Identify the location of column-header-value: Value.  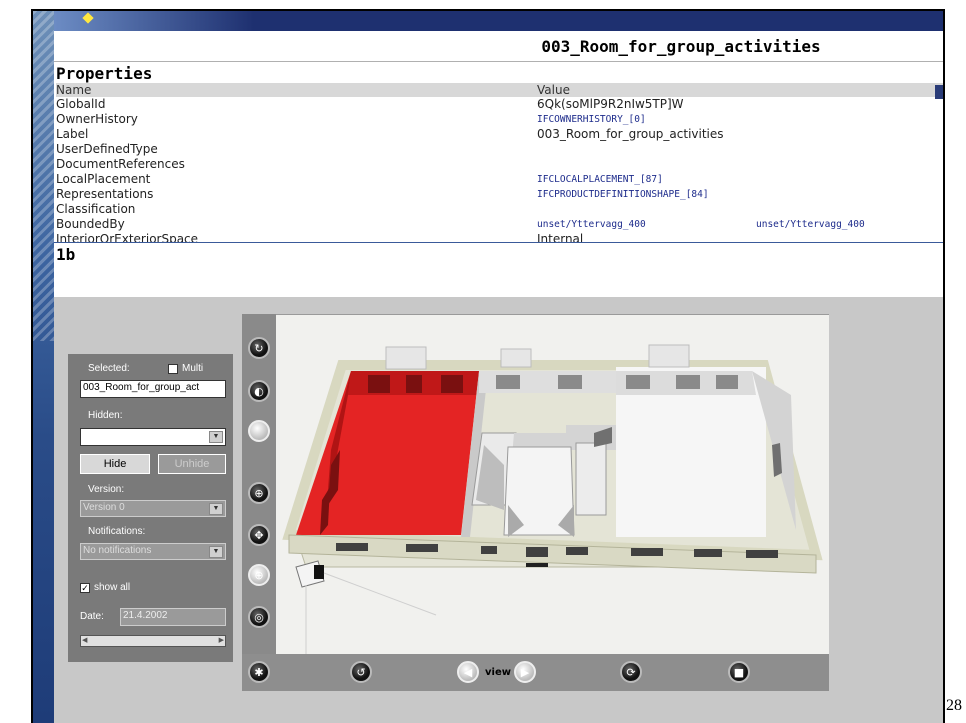
(553, 90).